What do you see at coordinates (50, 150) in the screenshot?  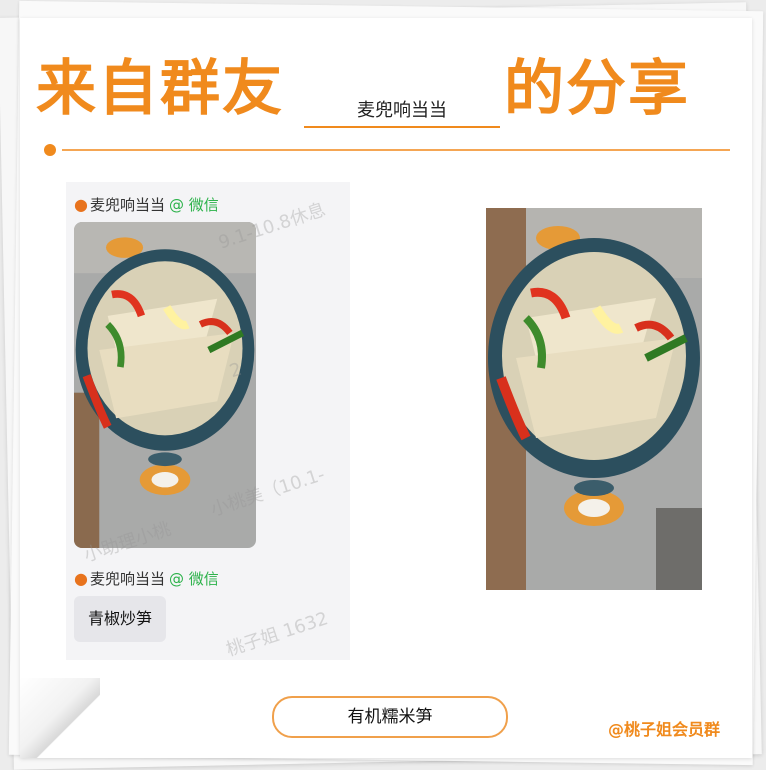 I see `divider-dot` at bounding box center [50, 150].